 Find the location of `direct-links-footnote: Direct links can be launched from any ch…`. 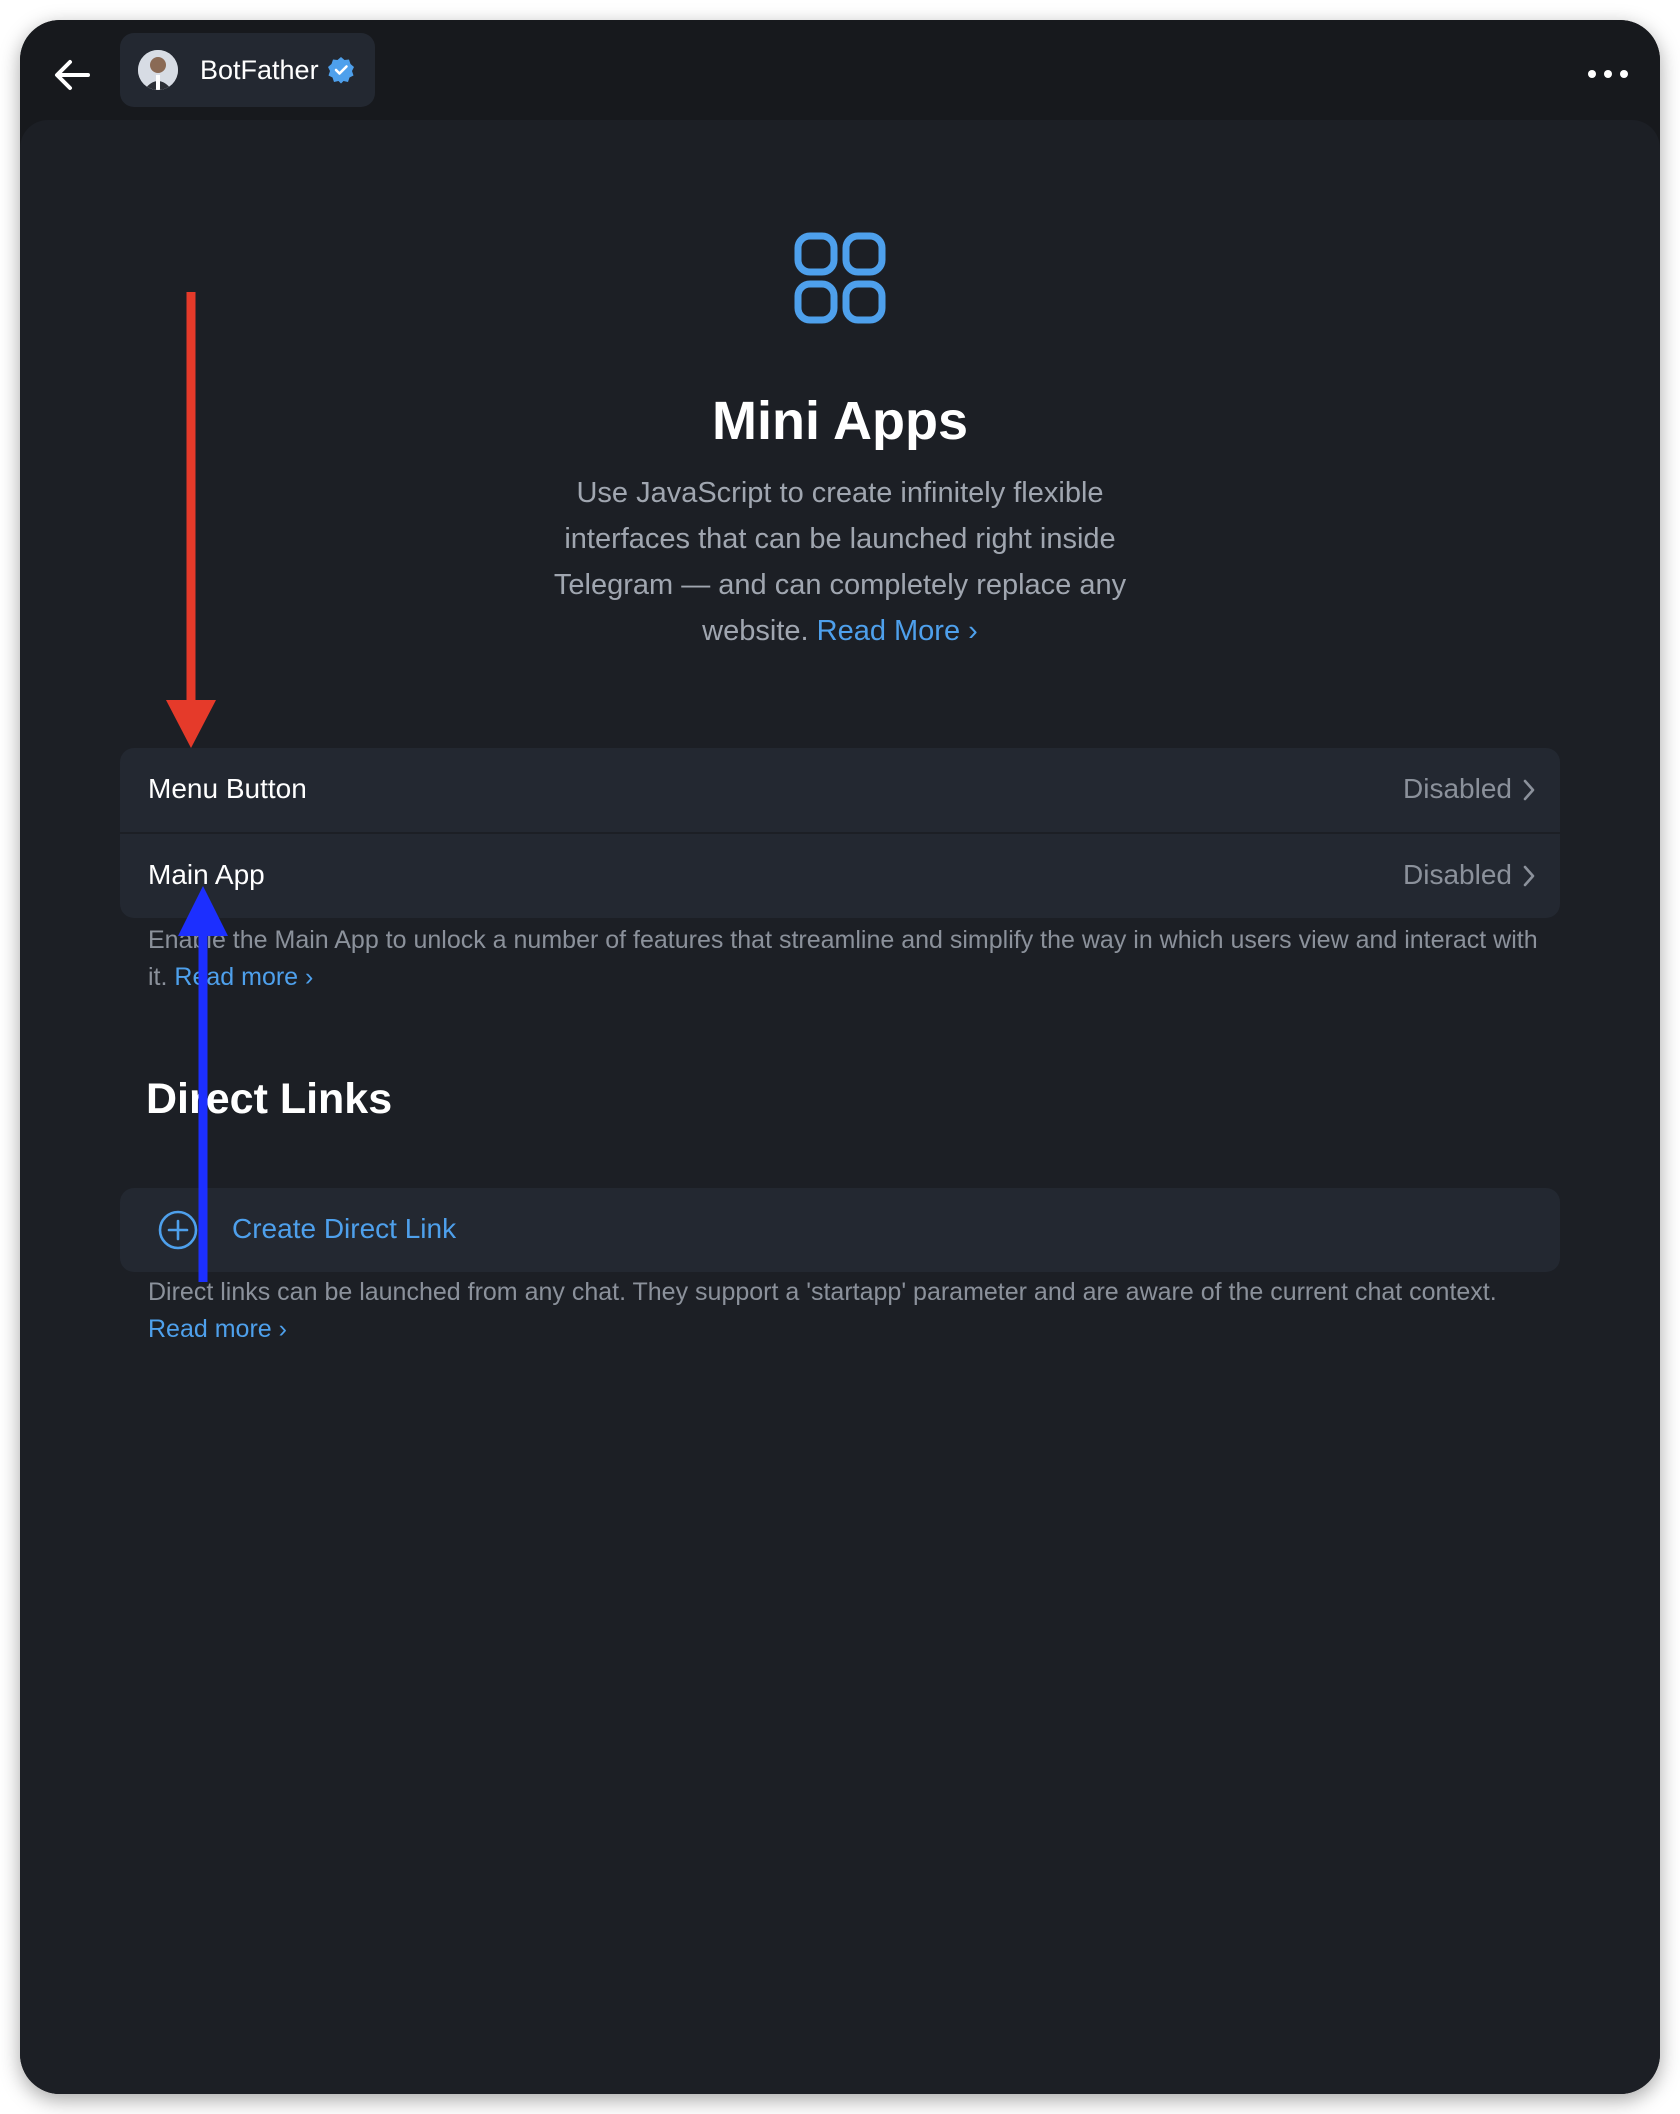

direct-links-footnote: Direct links can be launched from any ch… is located at coordinates (848, 1311).